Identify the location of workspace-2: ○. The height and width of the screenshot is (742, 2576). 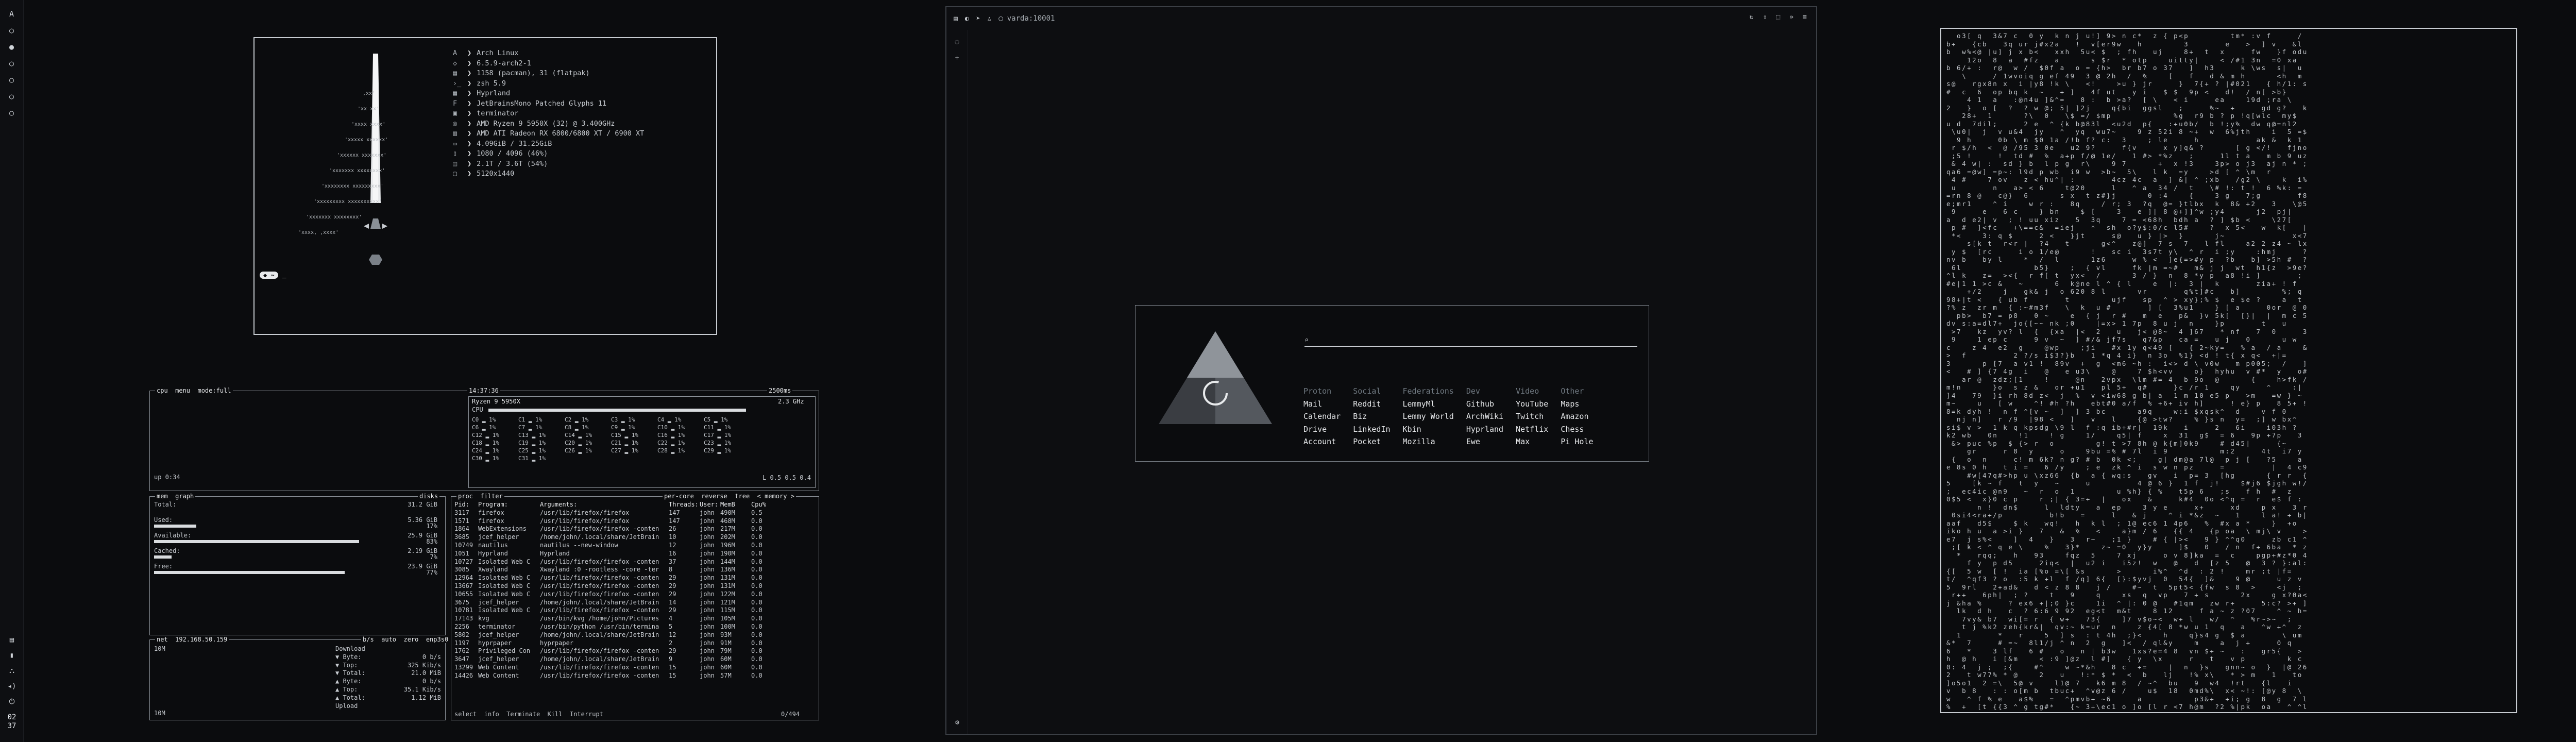
(11, 30).